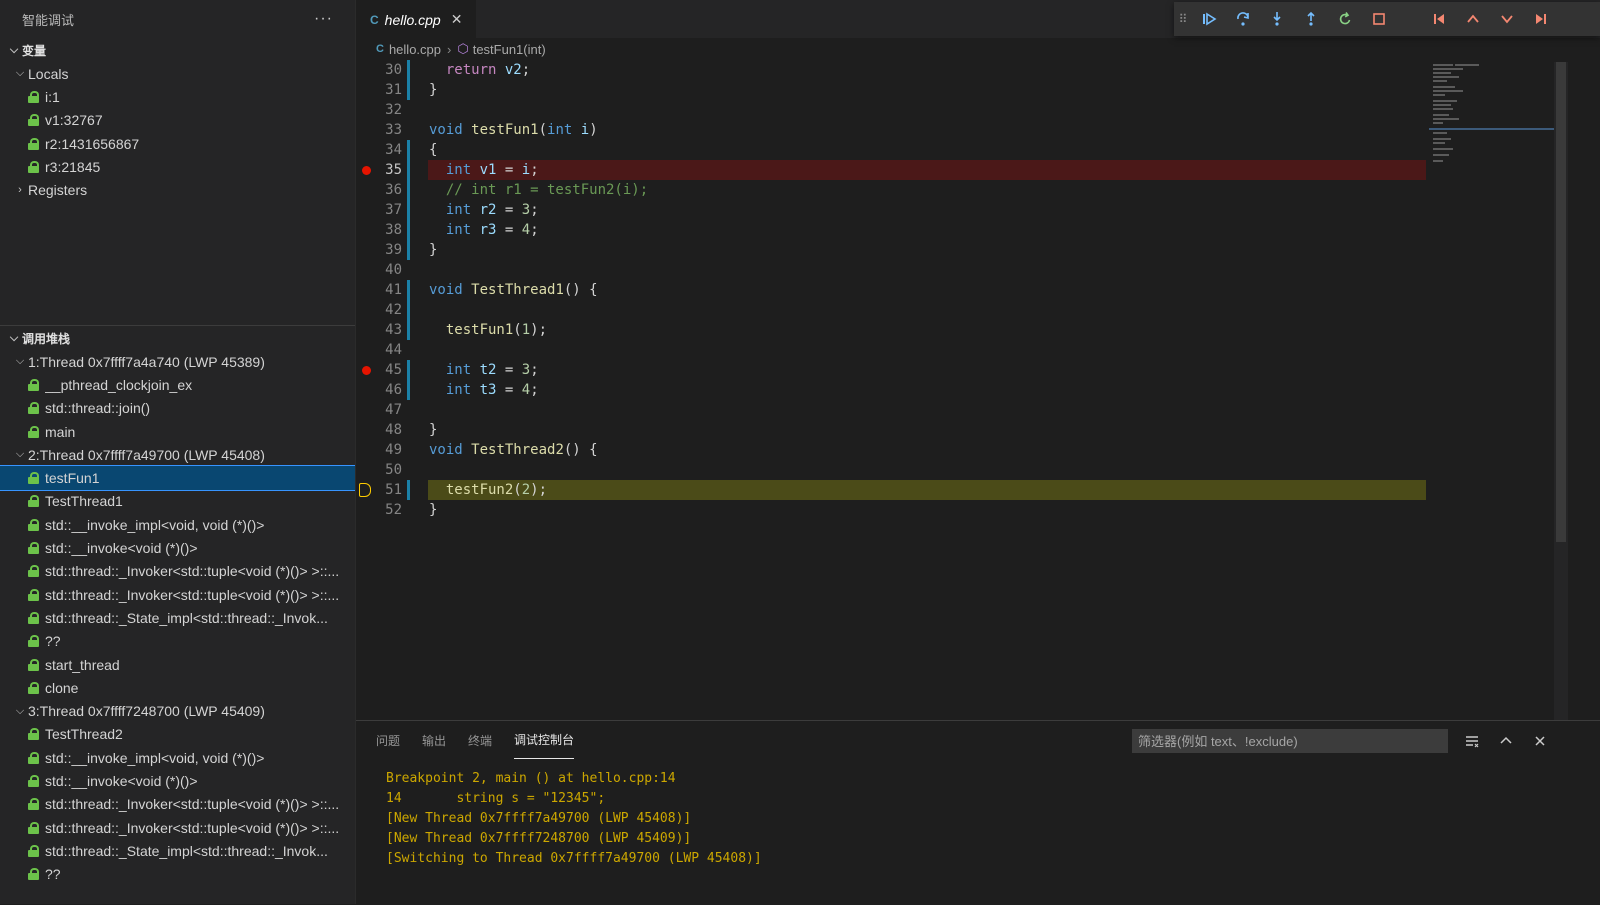 The height and width of the screenshot is (905, 1600). Describe the element at coordinates (52, 96) in the screenshot. I see `variable-value: i:1` at that location.